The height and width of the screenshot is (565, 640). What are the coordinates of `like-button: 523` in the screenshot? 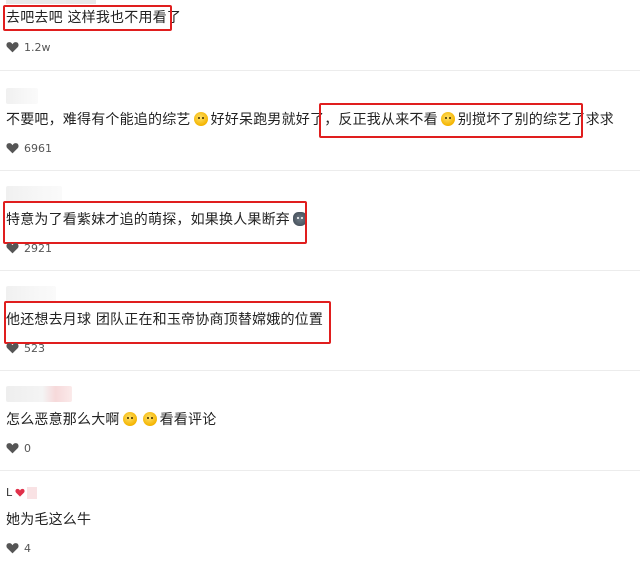 It's located at (25, 348).